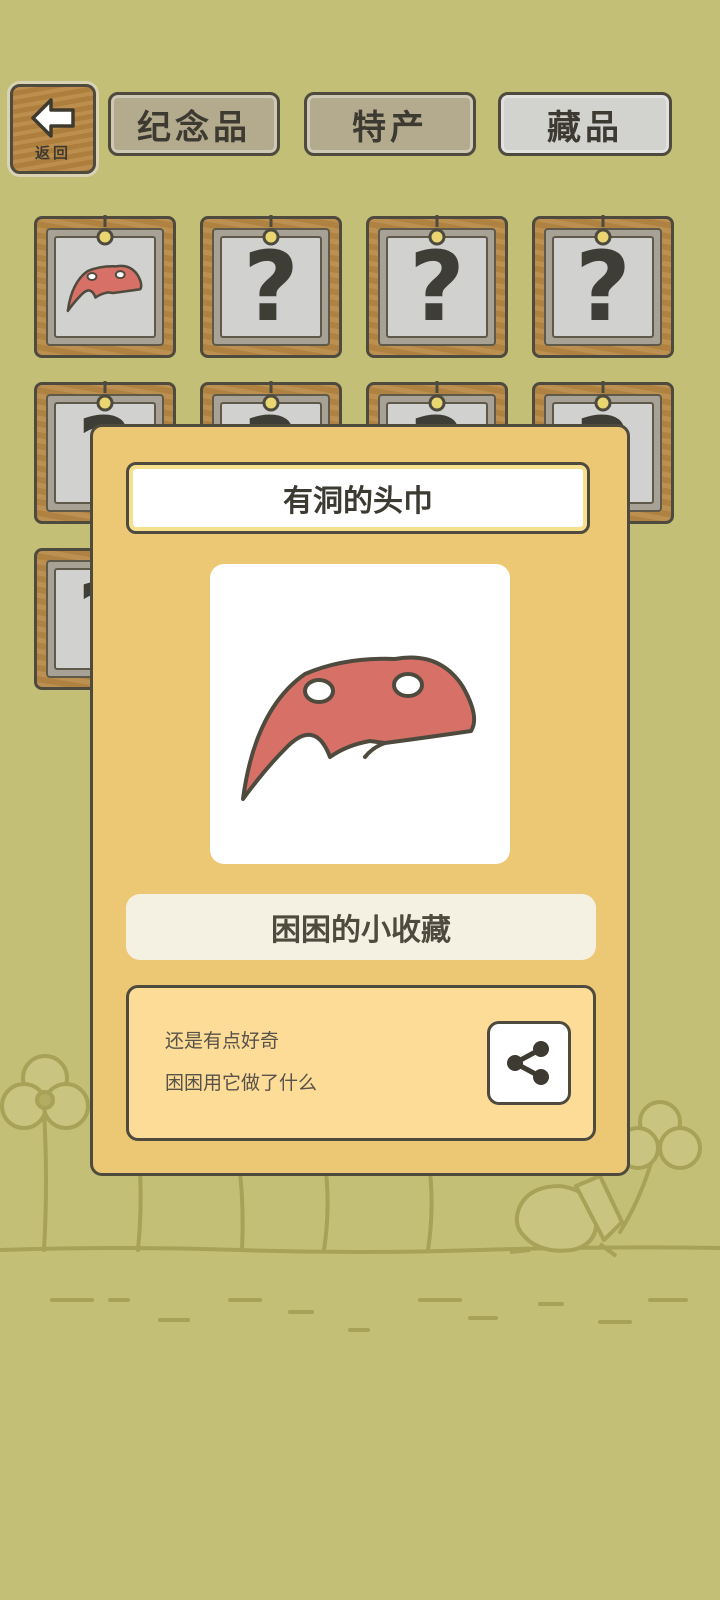  I want to click on share-button, so click(529, 1063).